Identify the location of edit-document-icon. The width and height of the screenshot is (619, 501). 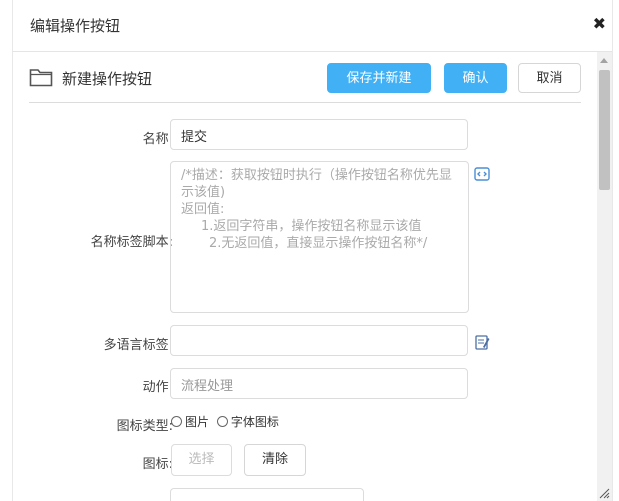
(482, 342).